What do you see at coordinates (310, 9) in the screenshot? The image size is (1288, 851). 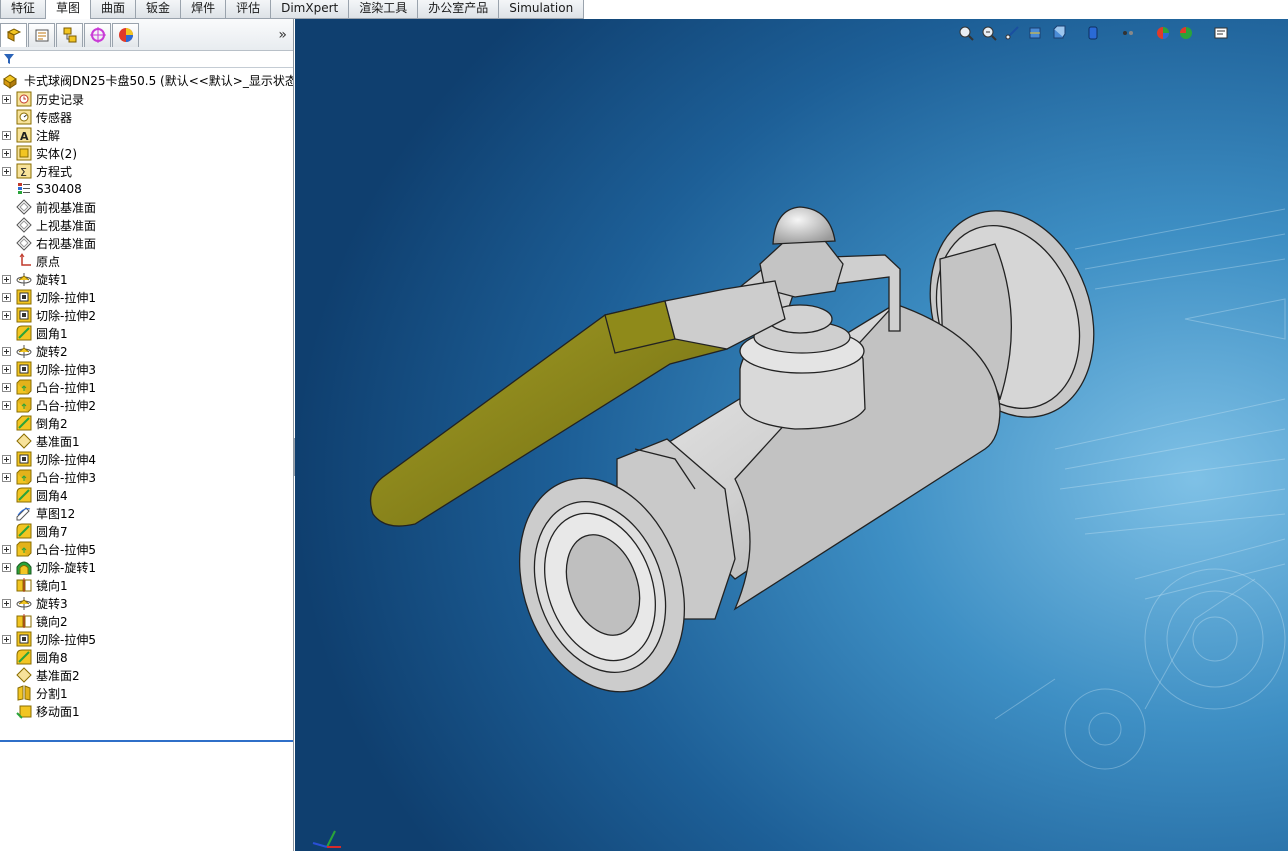 I see `tab-6: DimXpert` at bounding box center [310, 9].